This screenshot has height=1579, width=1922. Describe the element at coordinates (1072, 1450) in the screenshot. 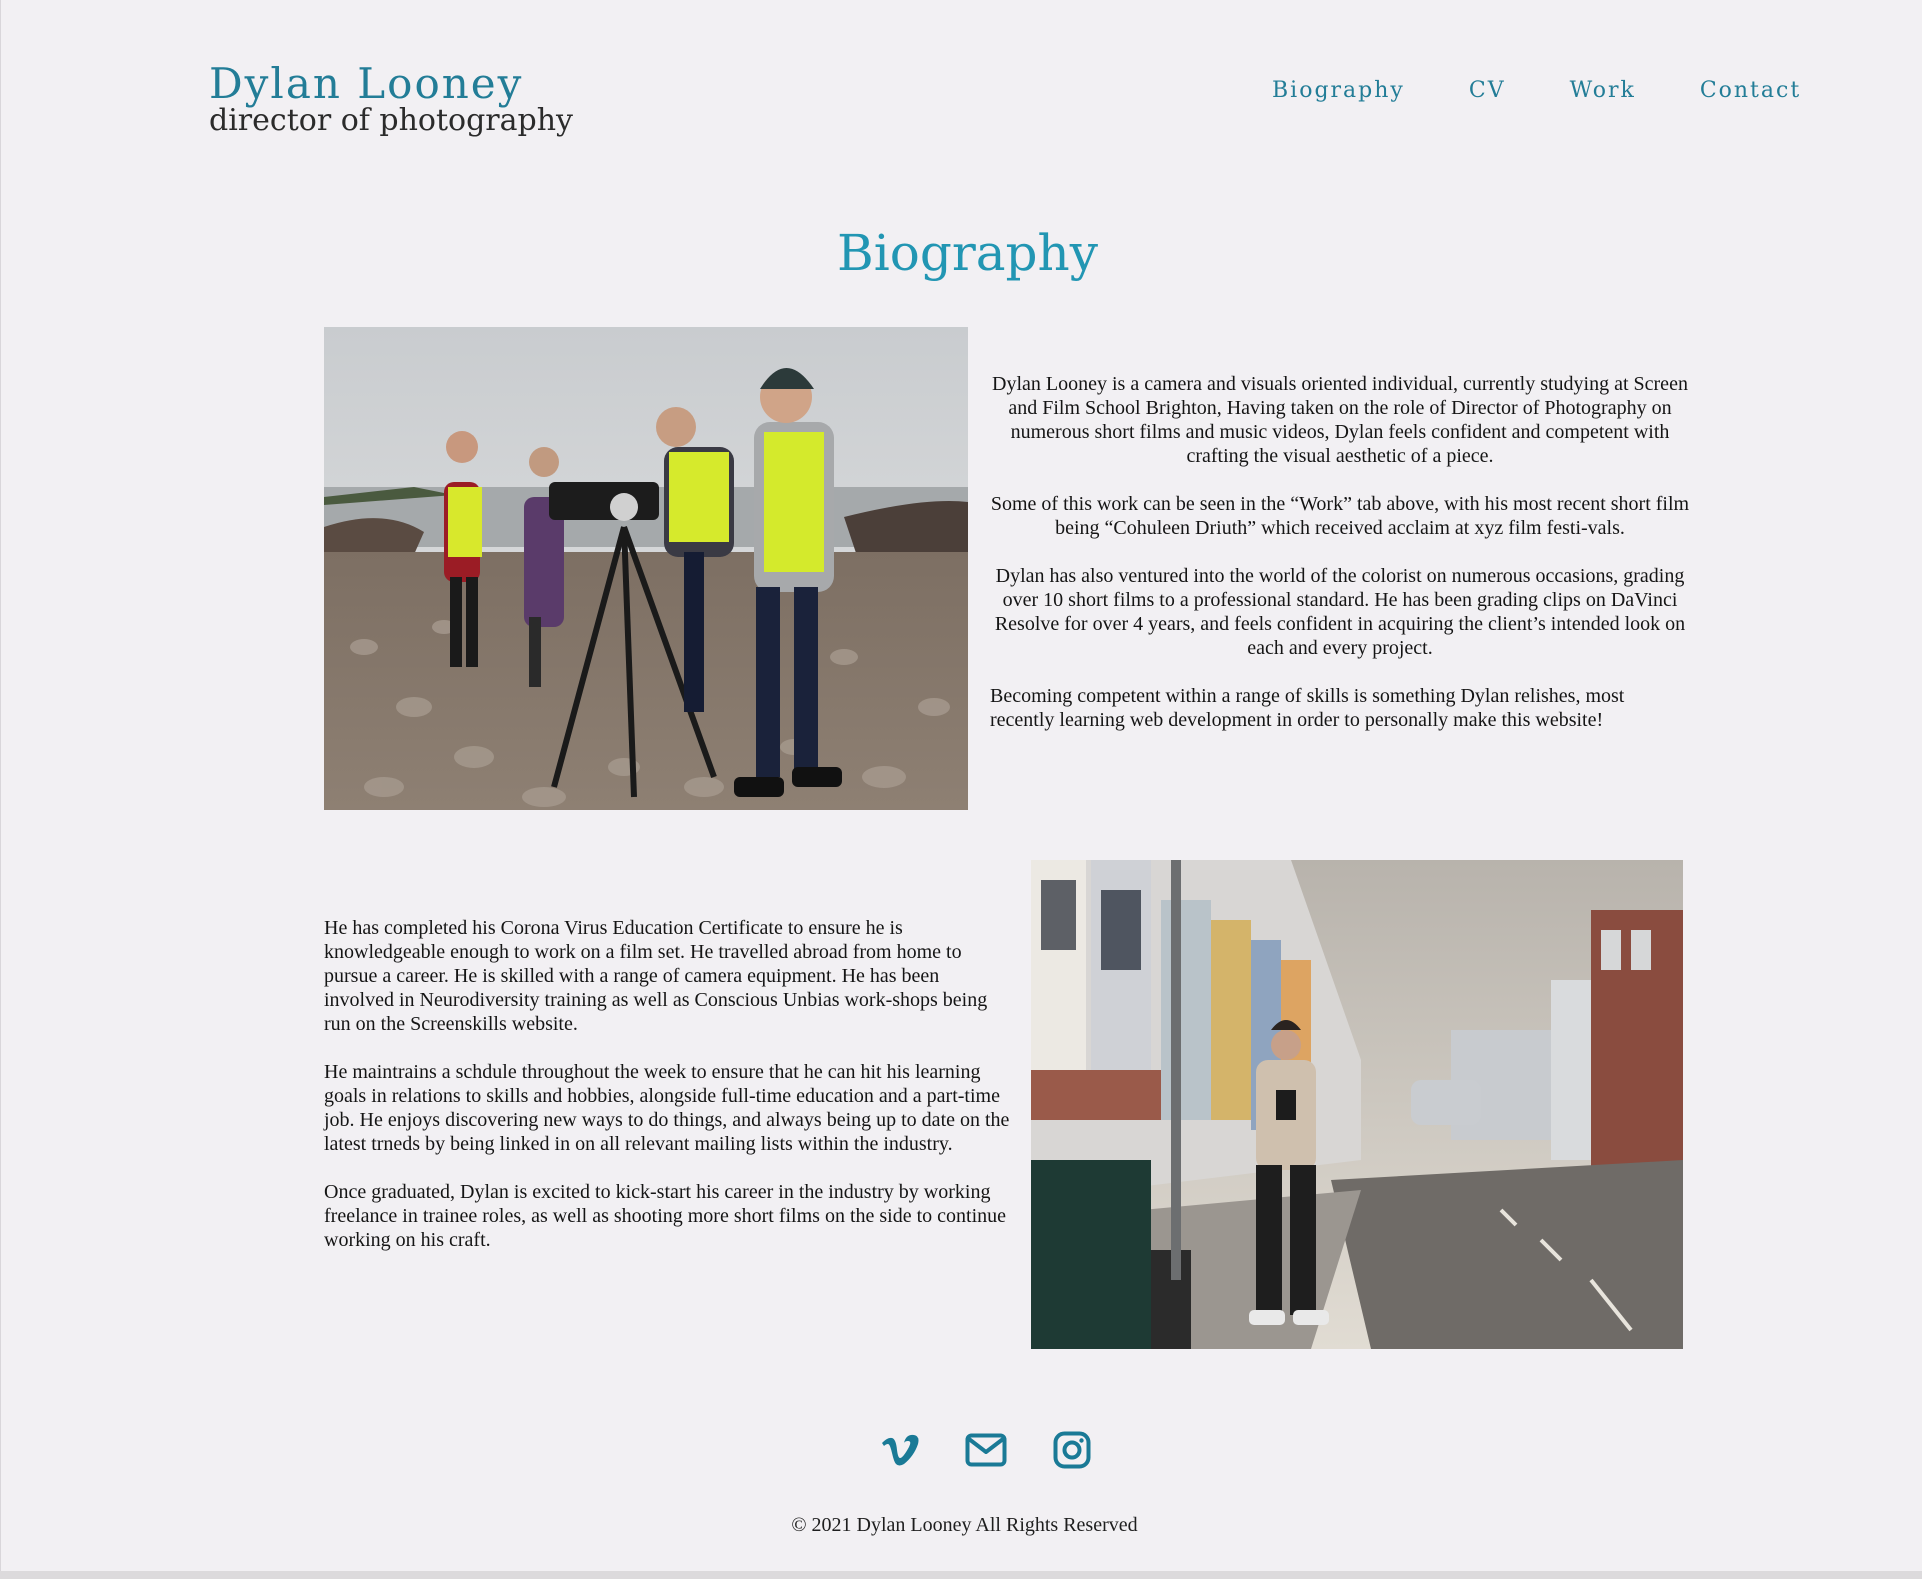

I see `instagram-icon` at that location.